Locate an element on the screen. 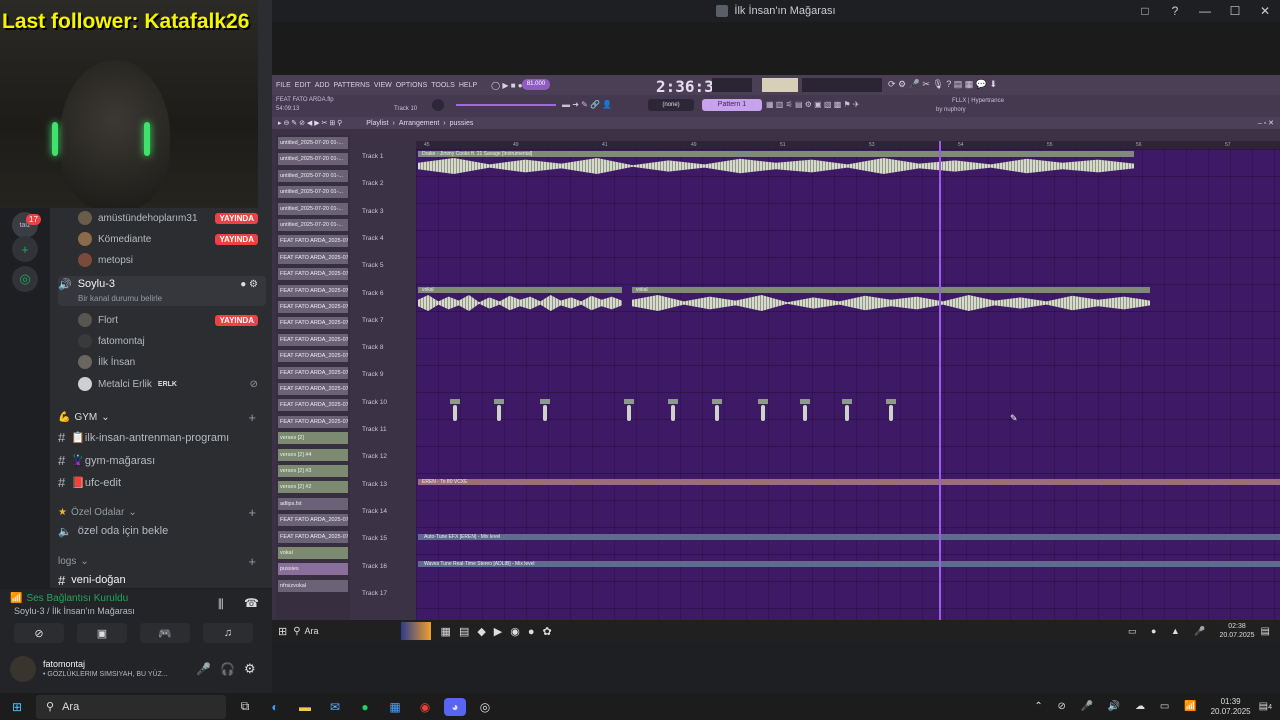  voice-user: Metalci Erlik ERLK ⊘ is located at coordinates (173, 384).